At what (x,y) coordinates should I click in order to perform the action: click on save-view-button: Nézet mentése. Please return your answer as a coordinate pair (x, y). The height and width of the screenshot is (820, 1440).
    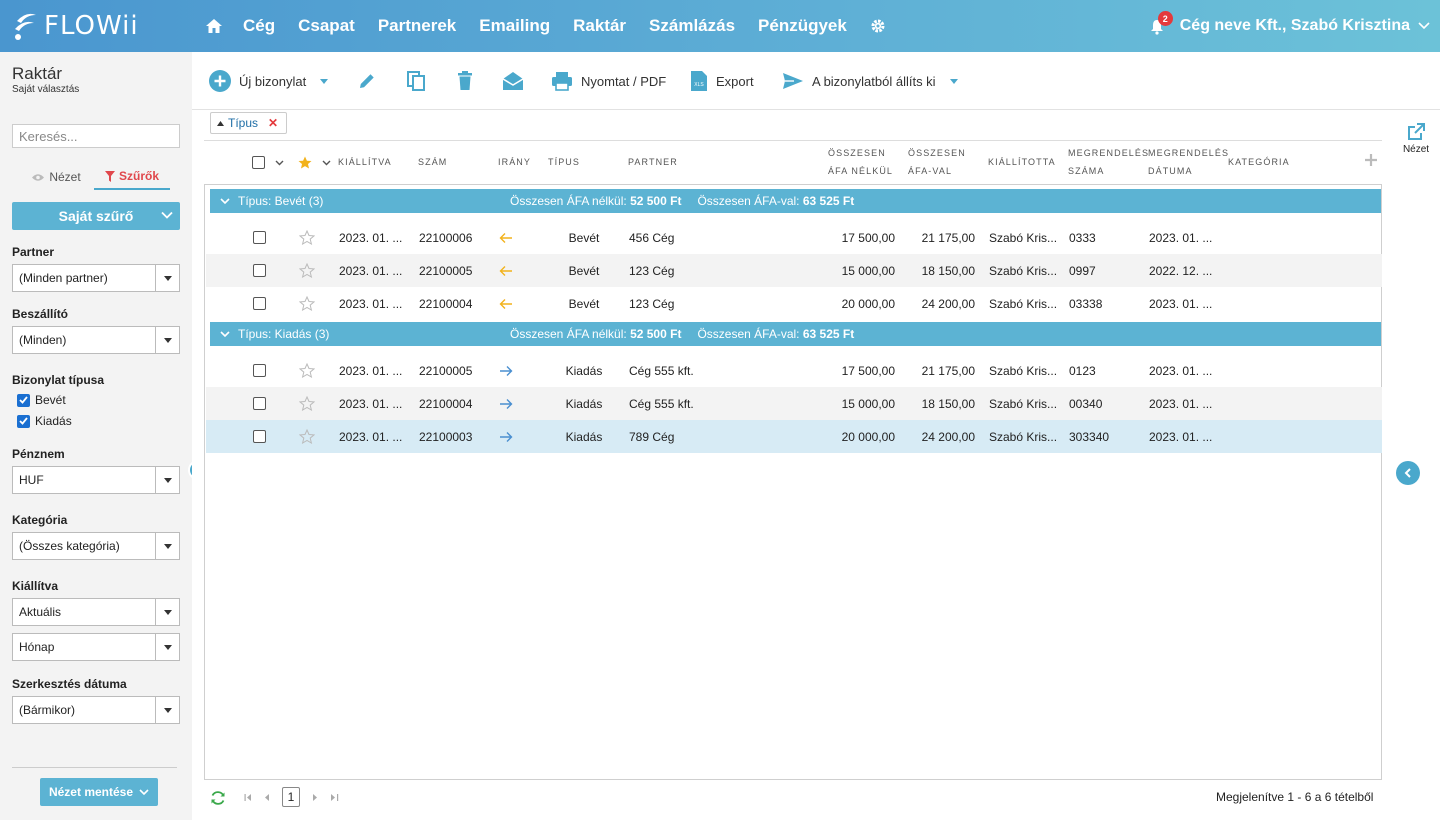
    Looking at the image, I should click on (99, 792).